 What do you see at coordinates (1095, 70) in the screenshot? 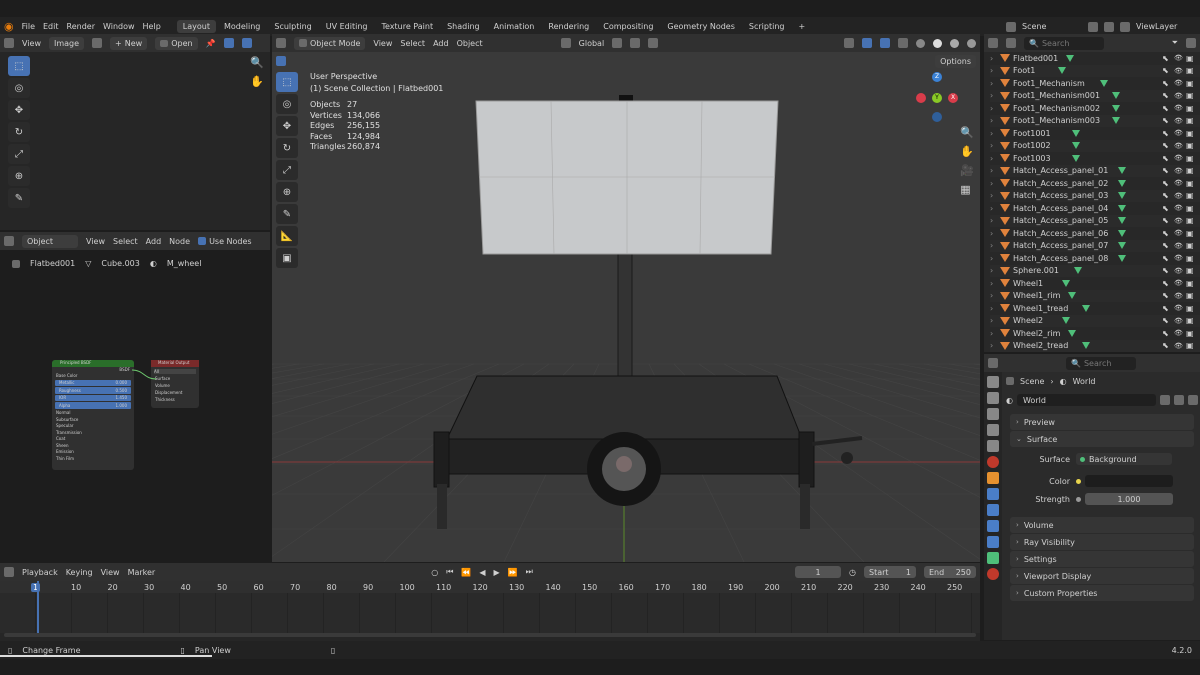
I see `outliner-item: › Foot1 ⬉ 👁 ▣` at bounding box center [1095, 70].